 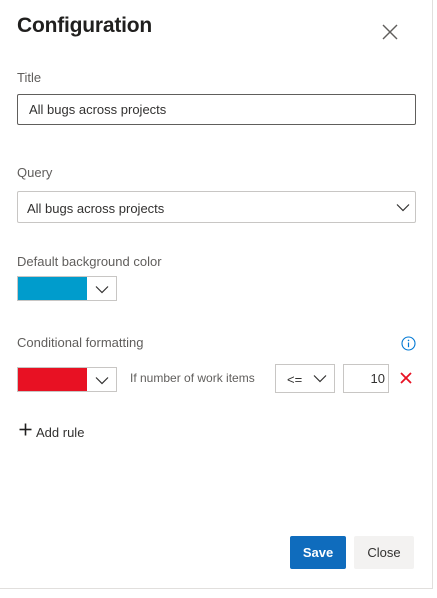 What do you see at coordinates (96, 208) in the screenshot?
I see `query-selected-value: All bugs across projects` at bounding box center [96, 208].